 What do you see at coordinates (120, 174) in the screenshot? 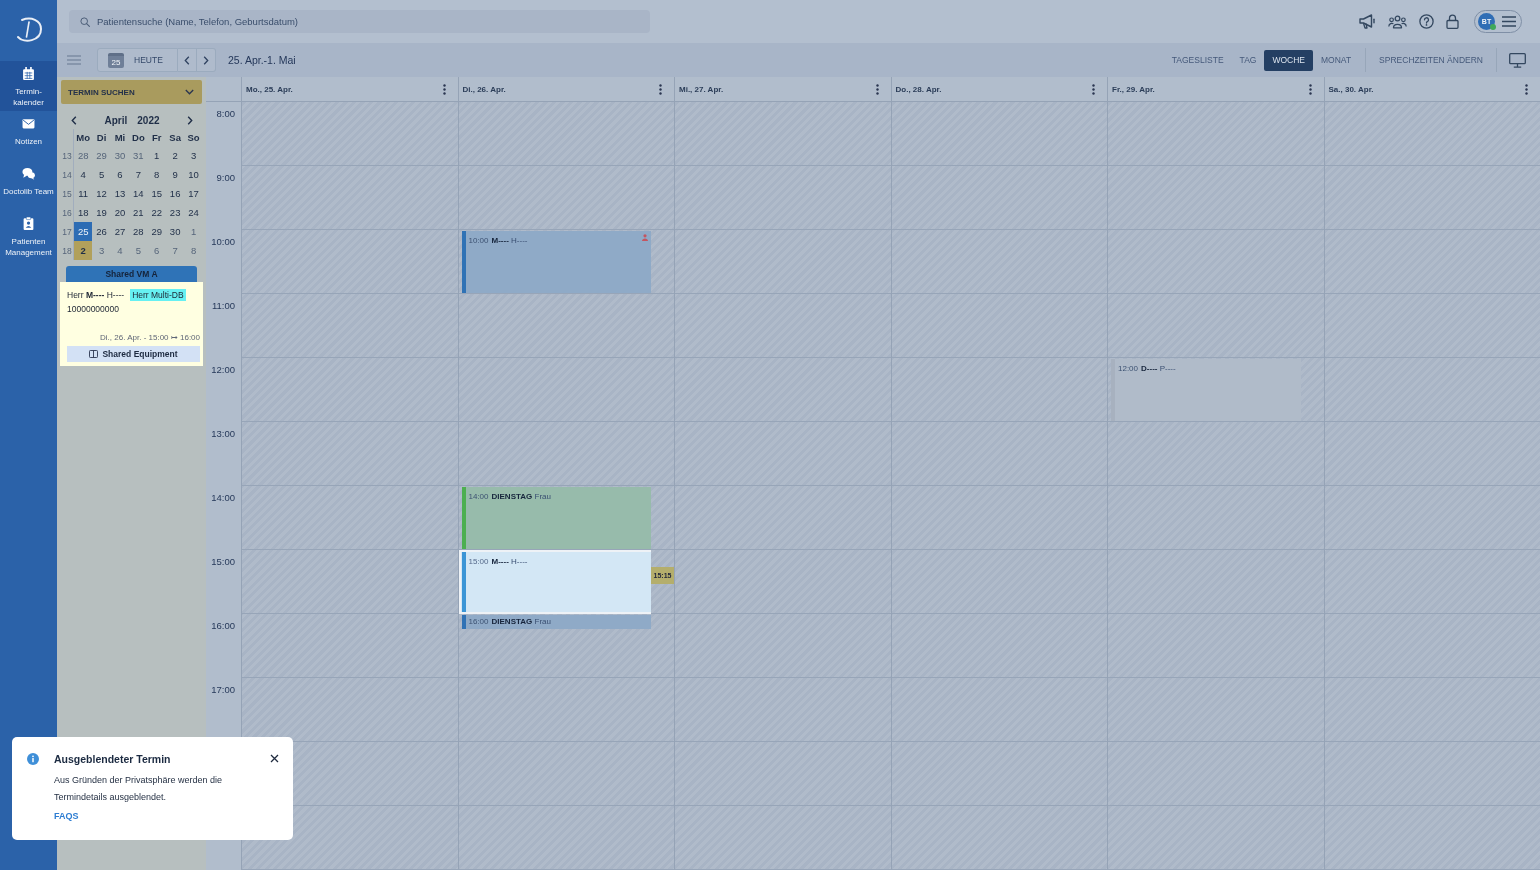
I see `calendar-day: 6` at bounding box center [120, 174].